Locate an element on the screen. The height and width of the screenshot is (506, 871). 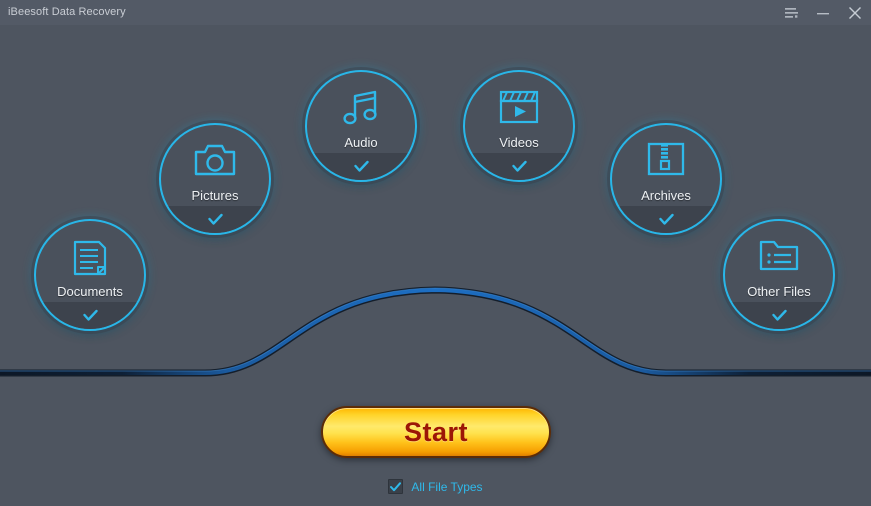
category-archives: Archives is located at coordinates (666, 179).